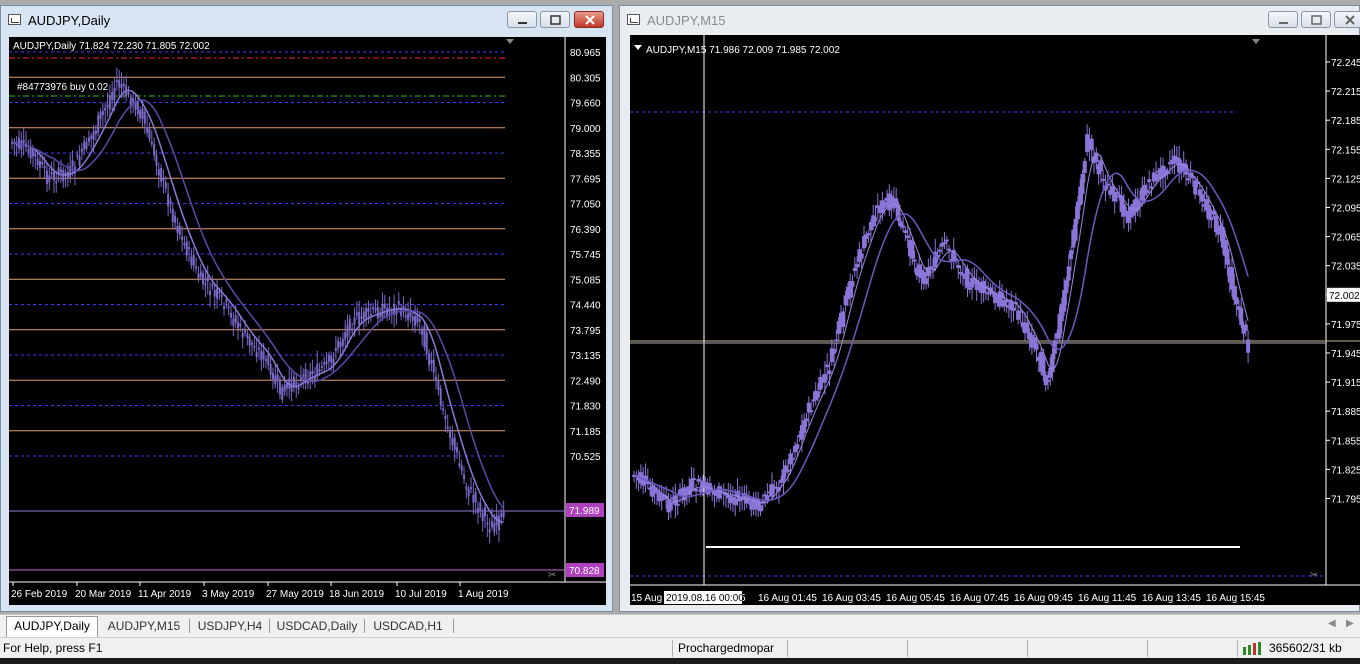 The image size is (1360, 664). What do you see at coordinates (228, 594) in the screenshot?
I see `time-axis-label: 3 May 2019` at bounding box center [228, 594].